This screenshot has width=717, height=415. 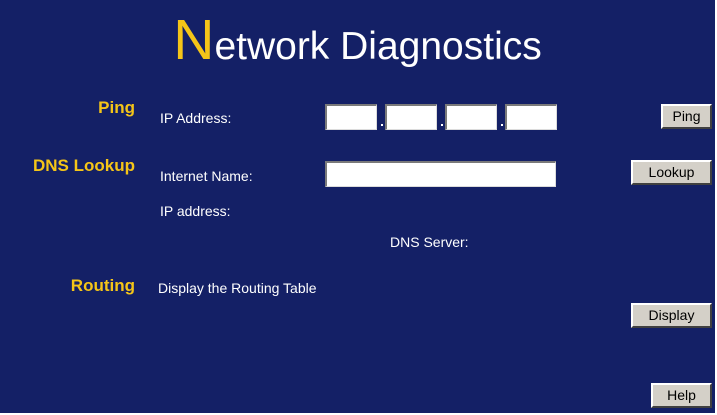 I want to click on lookup-button: Lookup, so click(x=671, y=172).